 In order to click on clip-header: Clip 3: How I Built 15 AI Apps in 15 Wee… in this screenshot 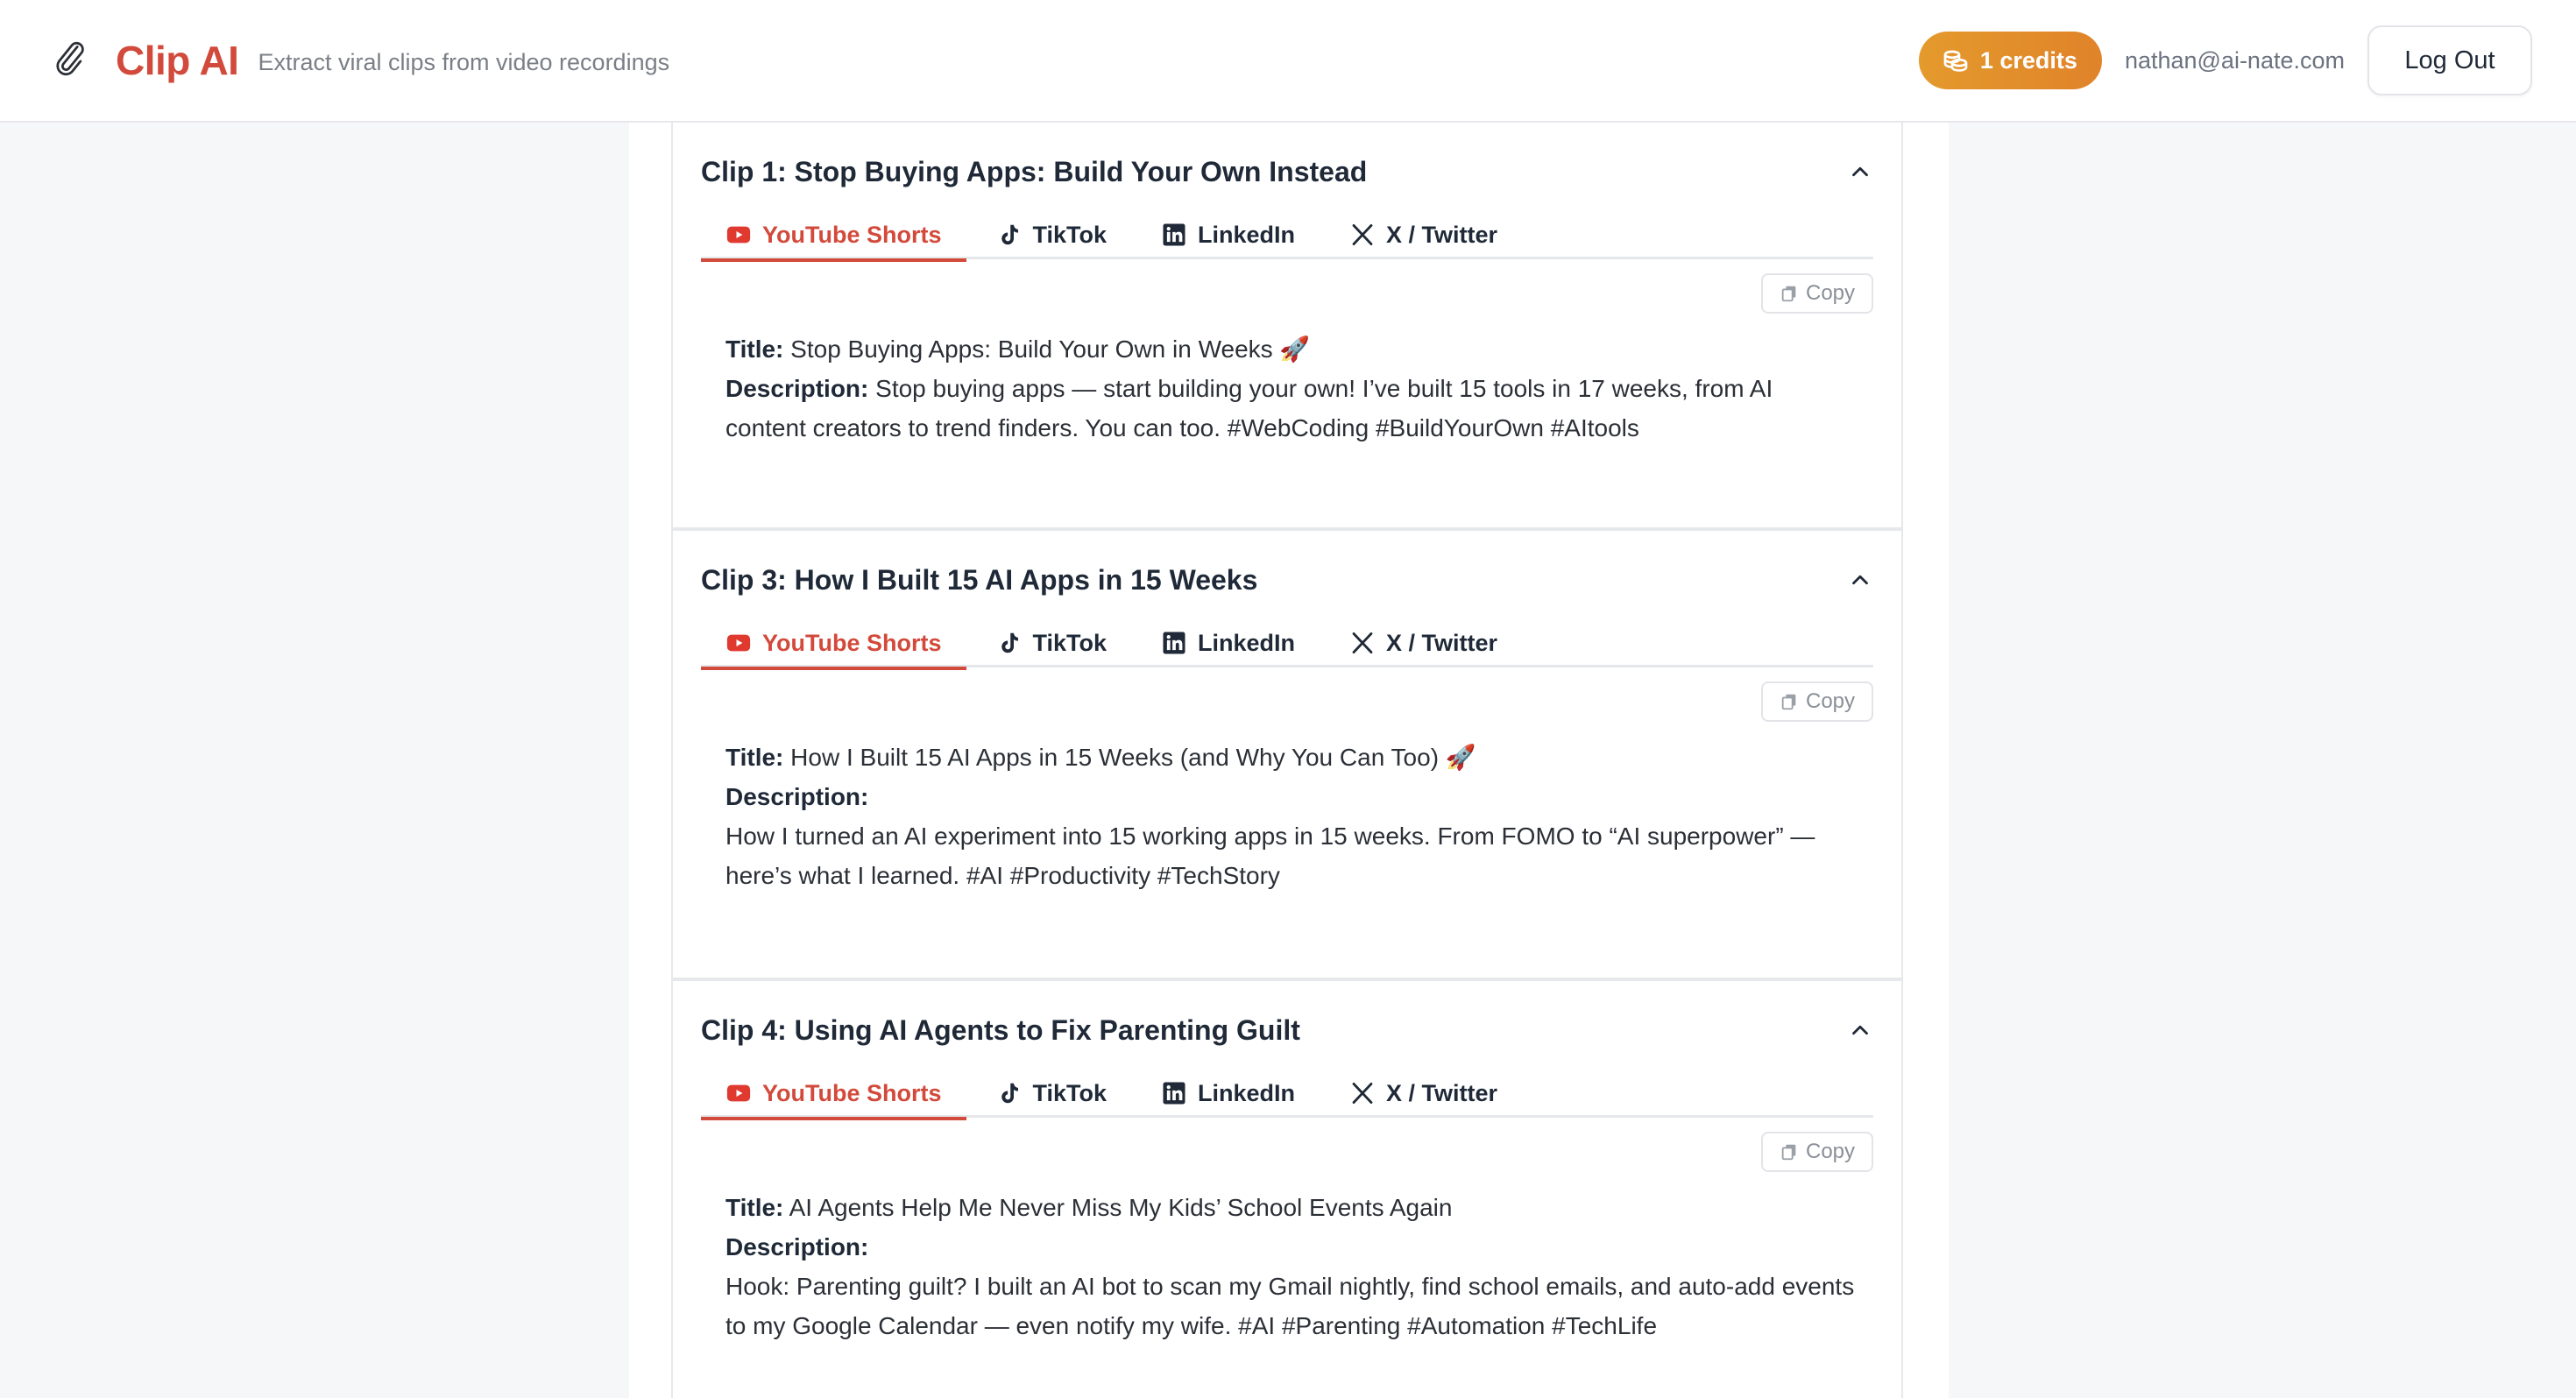, I will do `click(1287, 580)`.